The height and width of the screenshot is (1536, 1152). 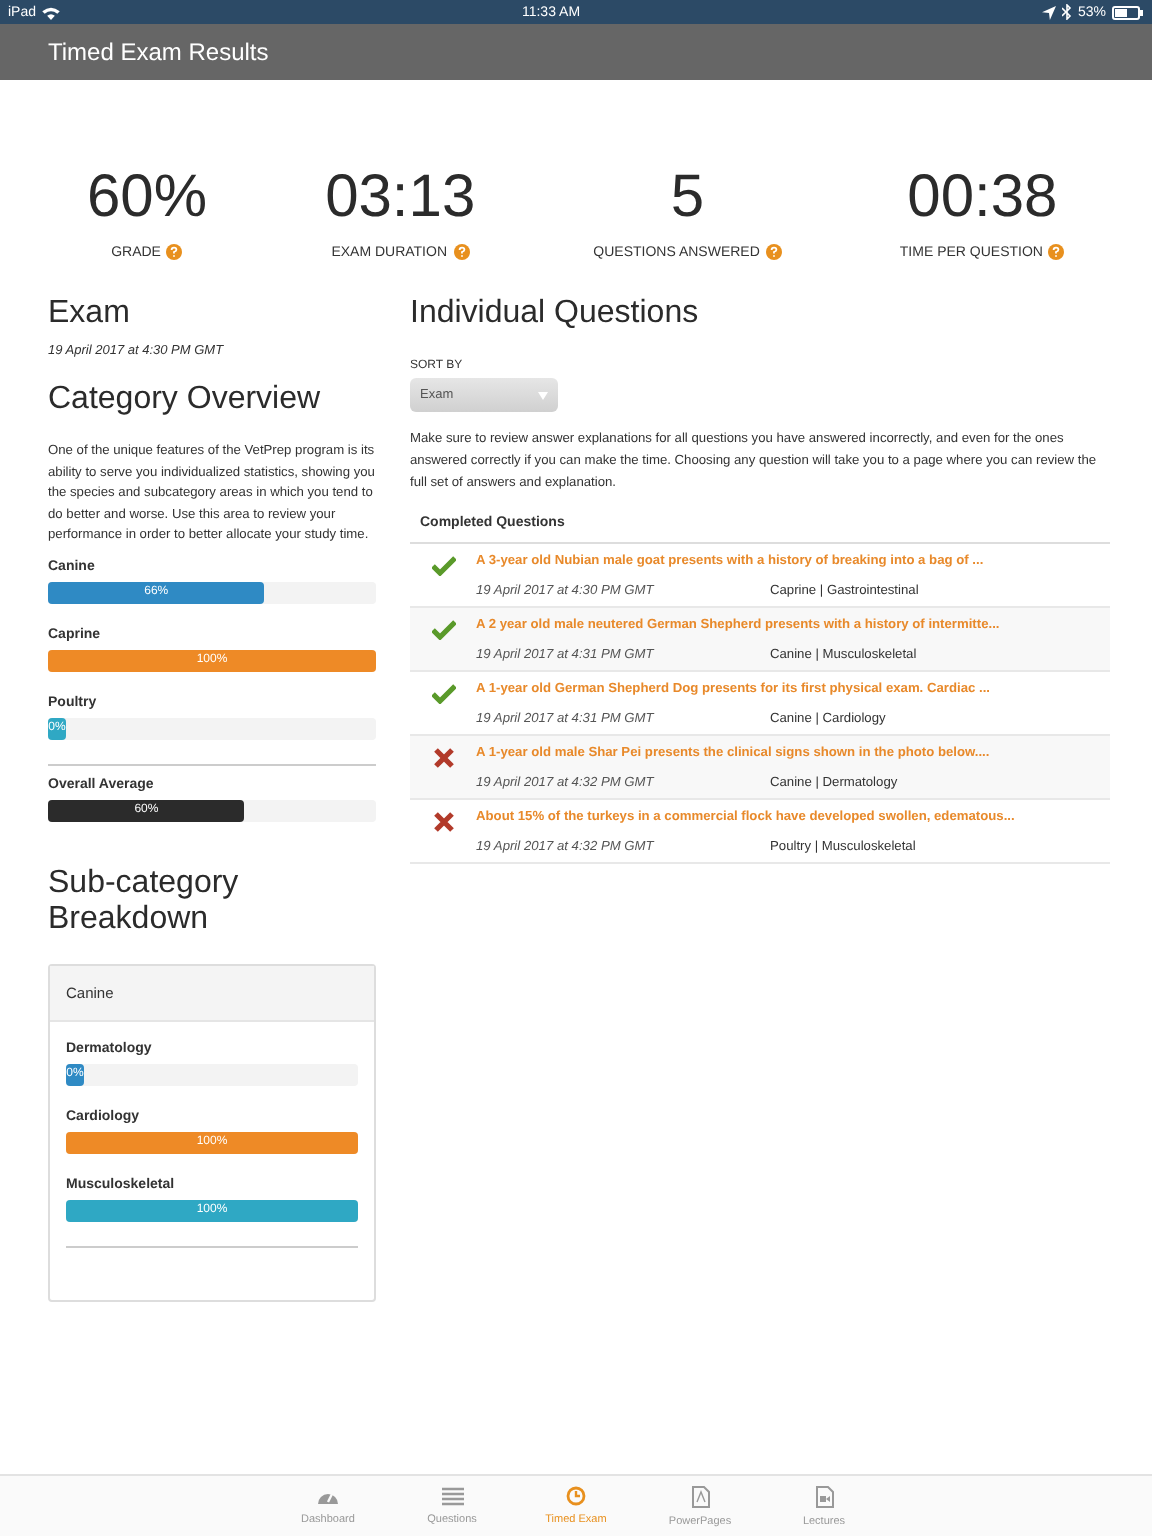 What do you see at coordinates (576, 1496) in the screenshot?
I see `clock-icon` at bounding box center [576, 1496].